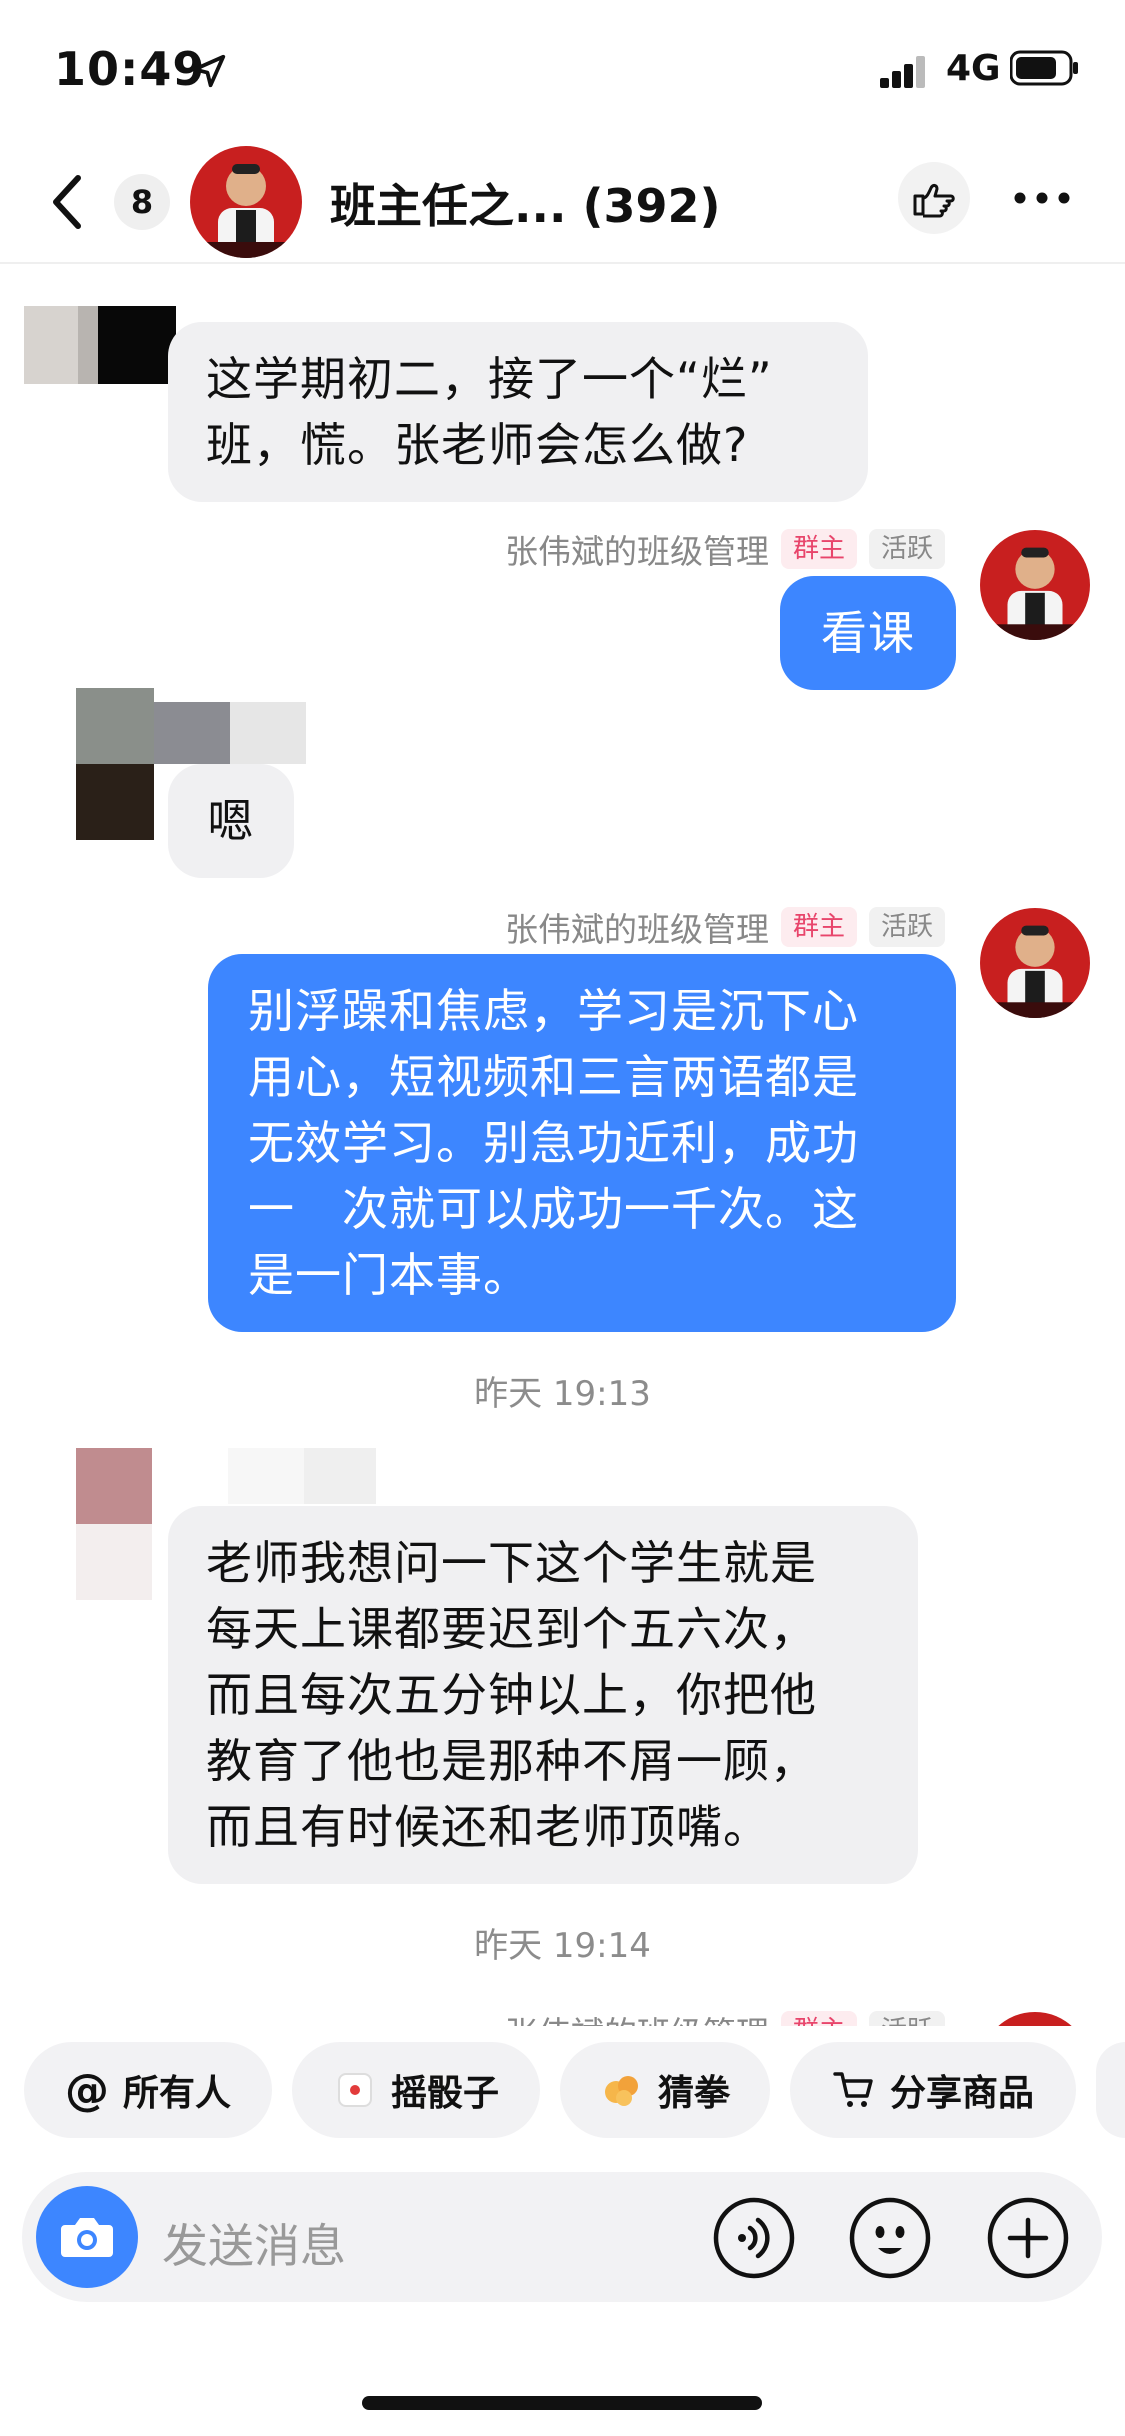 Image resolution: width=1125 pixels, height=2436 pixels. I want to click on location-arrow-icon, so click(209, 71).